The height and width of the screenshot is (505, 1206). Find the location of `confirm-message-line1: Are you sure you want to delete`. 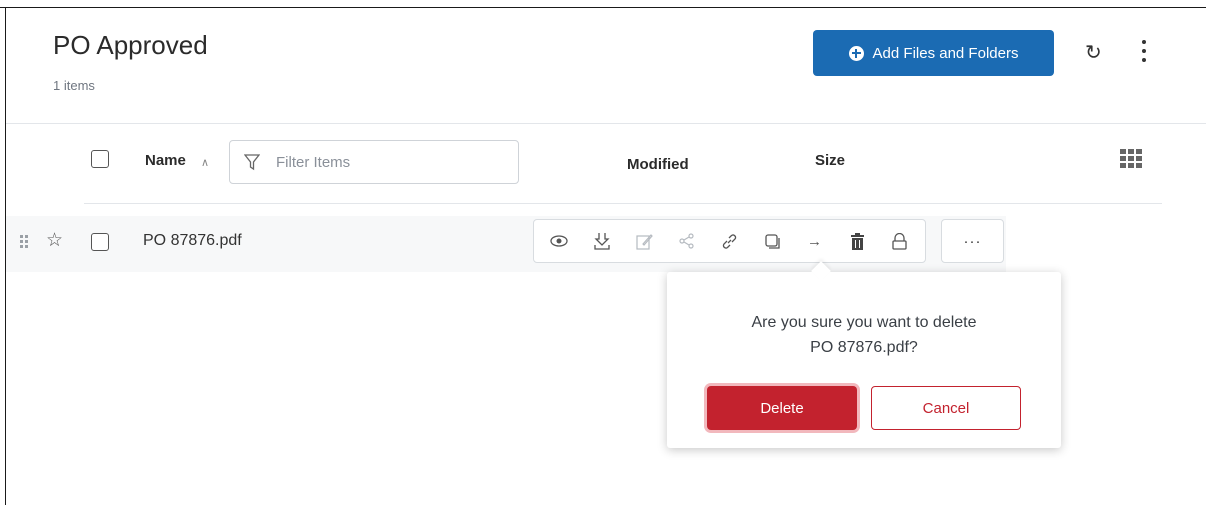

confirm-message-line1: Are you sure you want to delete is located at coordinates (864, 322).